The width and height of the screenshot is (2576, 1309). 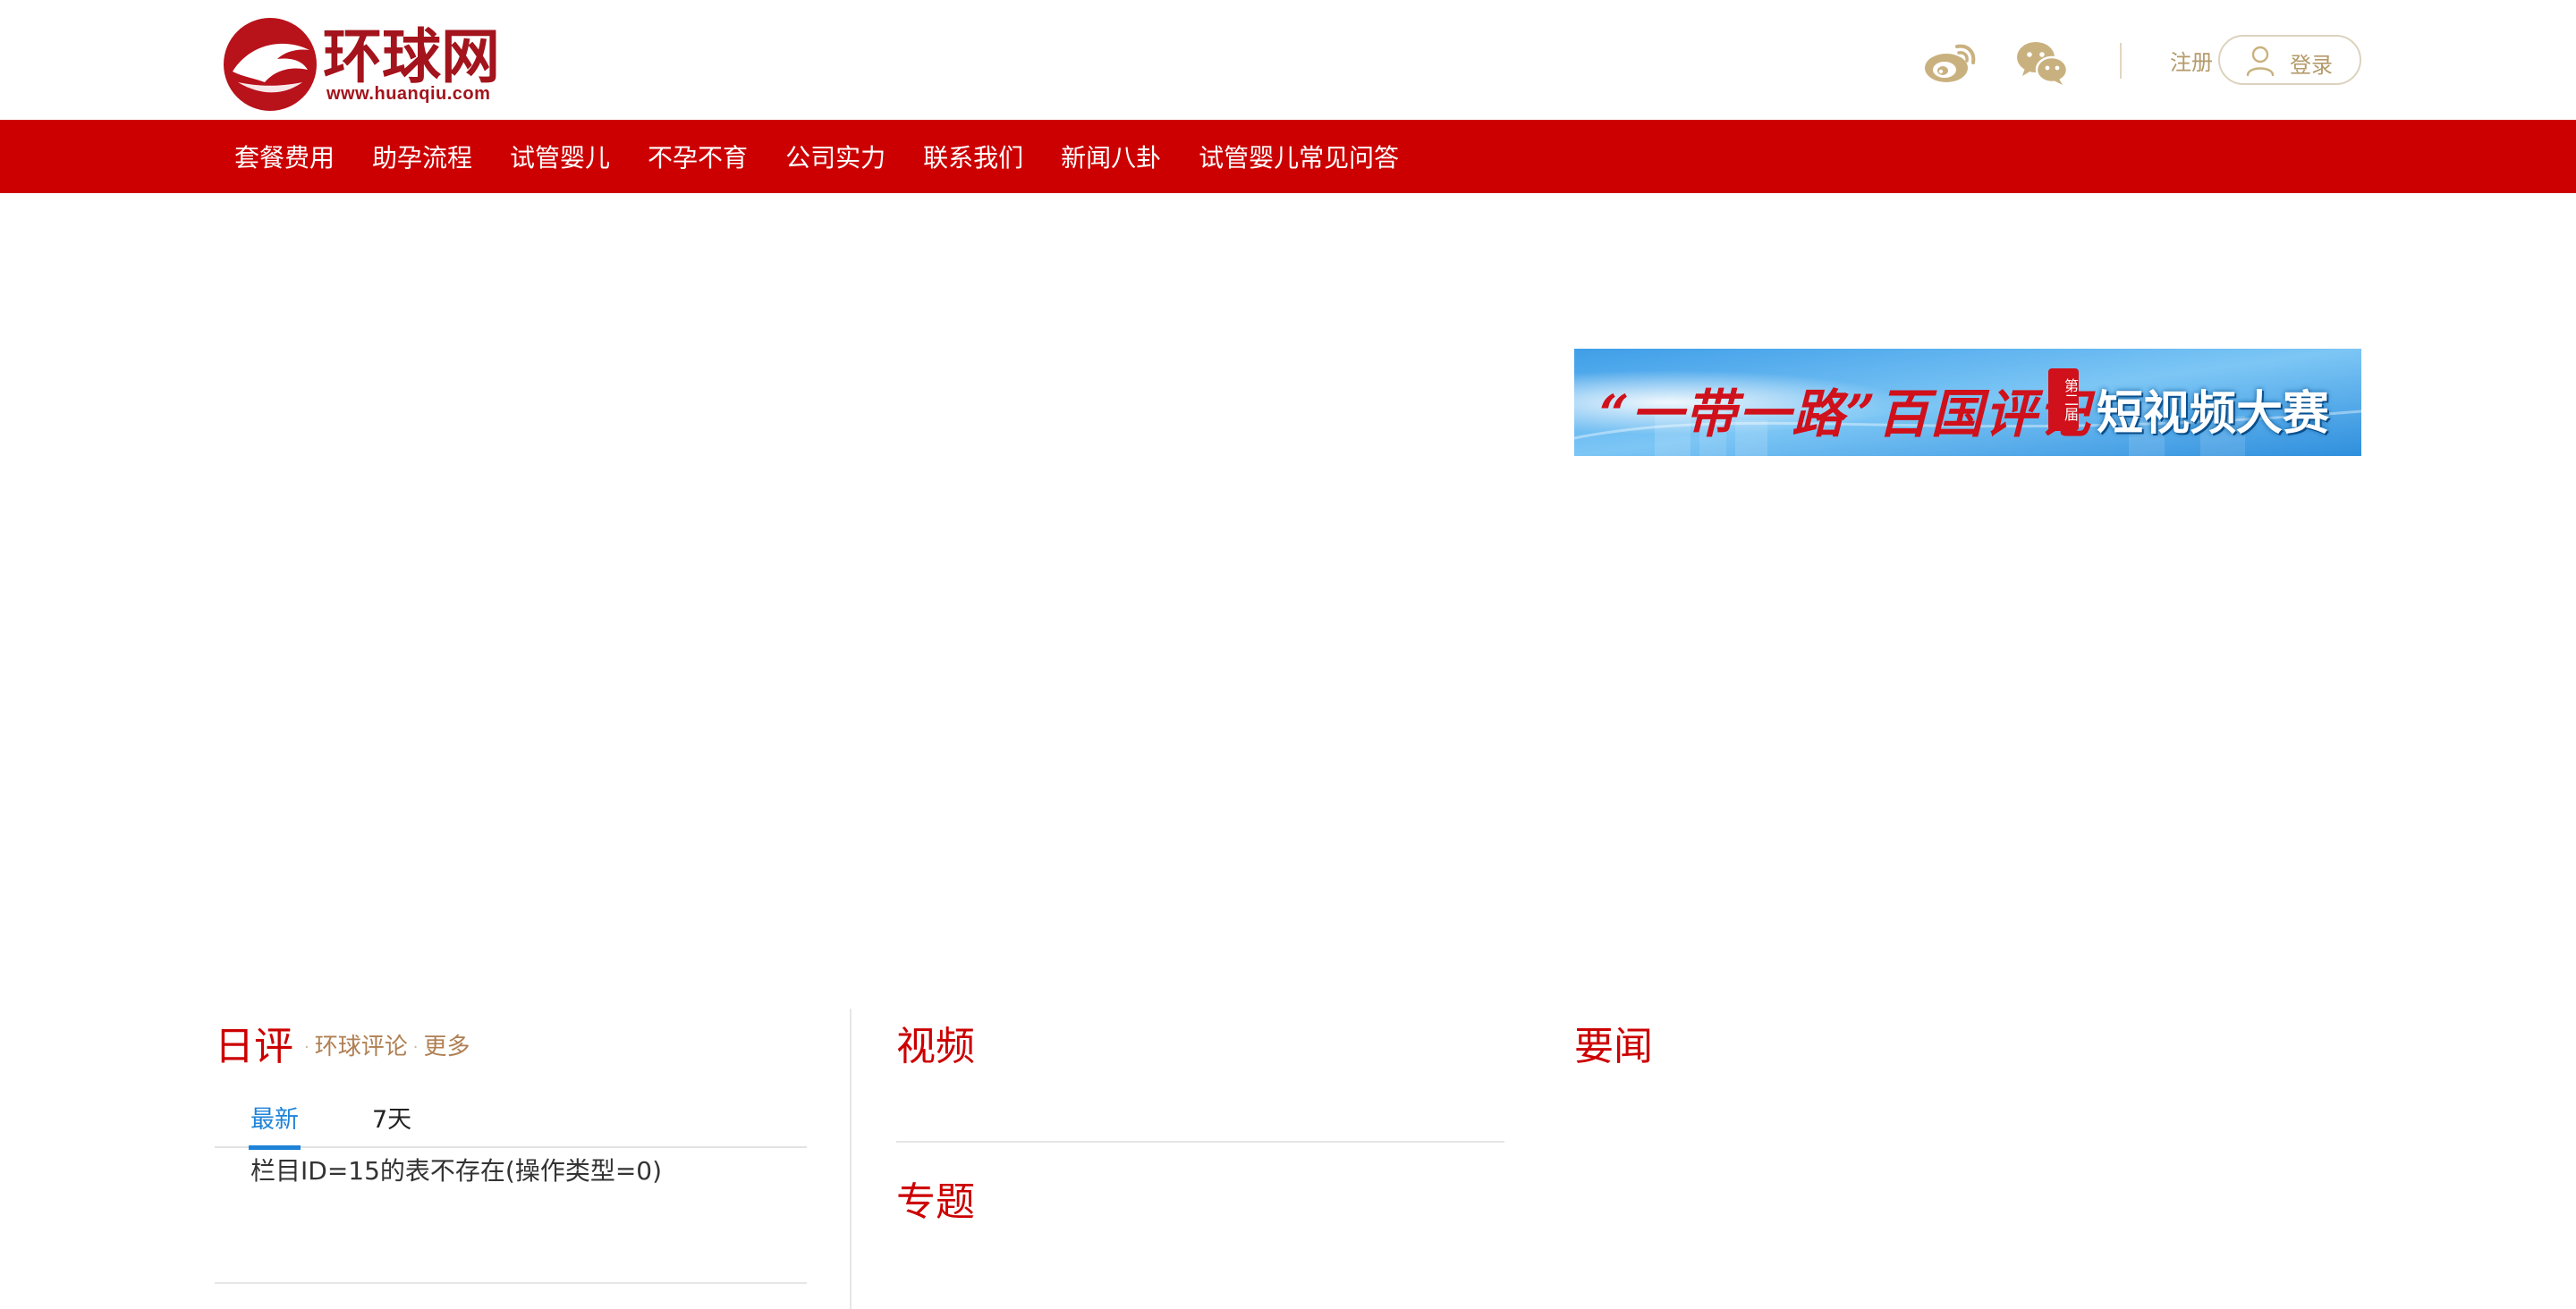 What do you see at coordinates (2121, 61) in the screenshot?
I see `header-divider` at bounding box center [2121, 61].